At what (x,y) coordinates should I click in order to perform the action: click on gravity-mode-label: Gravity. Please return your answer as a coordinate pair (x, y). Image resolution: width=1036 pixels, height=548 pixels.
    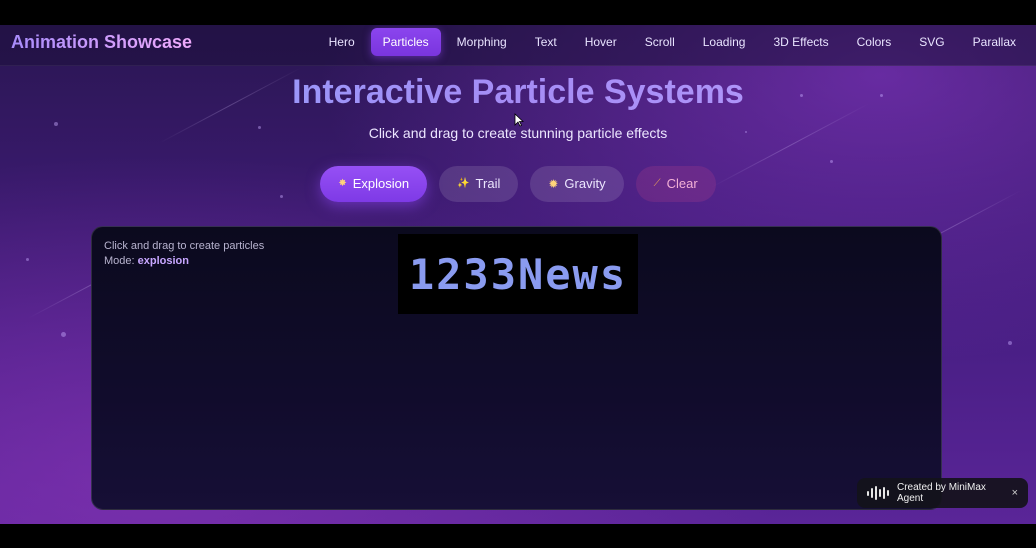
    Looking at the image, I should click on (585, 183).